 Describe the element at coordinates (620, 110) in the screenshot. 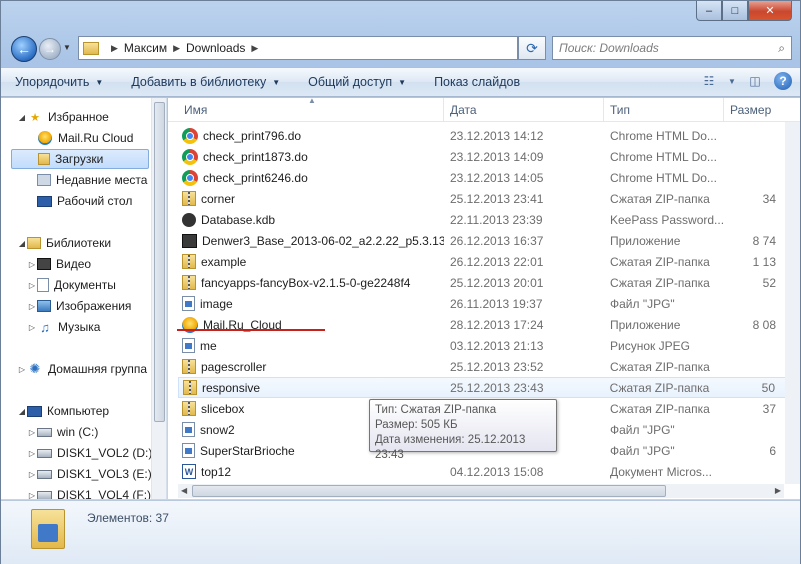

I see `column-header-type-label: Тип` at that location.